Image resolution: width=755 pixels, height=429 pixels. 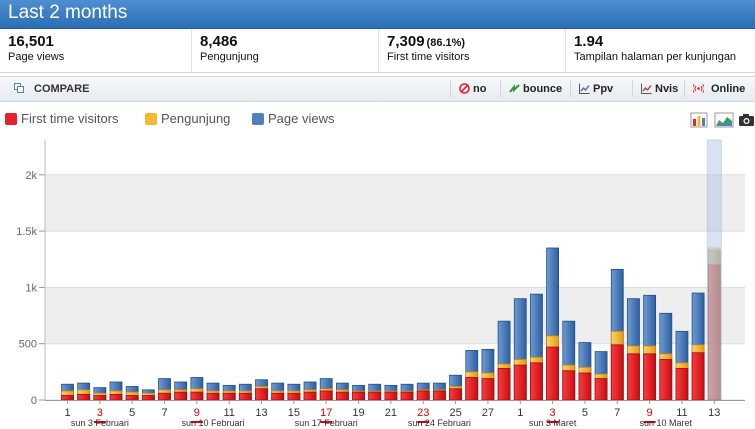 What do you see at coordinates (439, 423) in the screenshot?
I see `week-label: sun 24 Februari` at bounding box center [439, 423].